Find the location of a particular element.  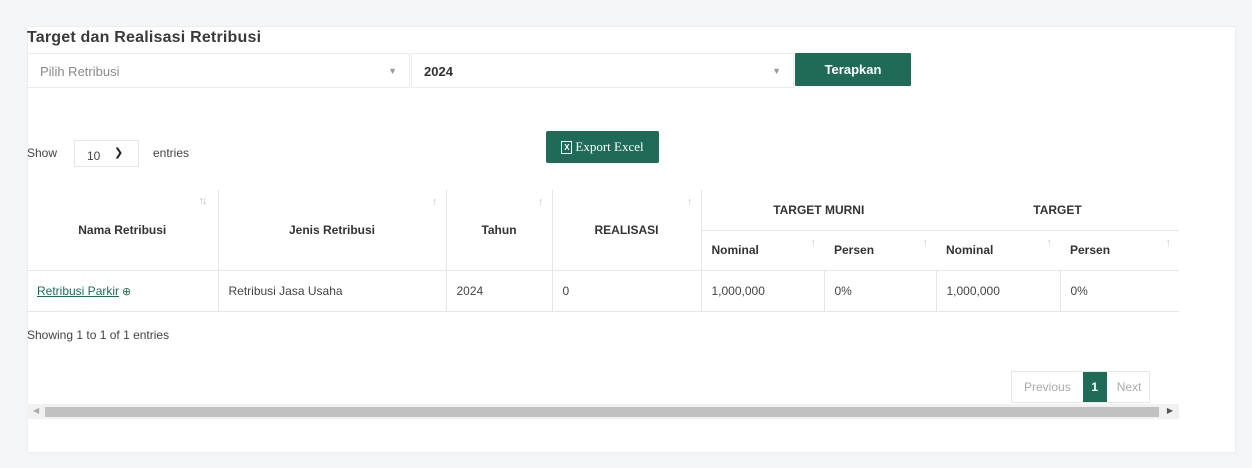

cell-realisasi: 0 is located at coordinates (627, 291).